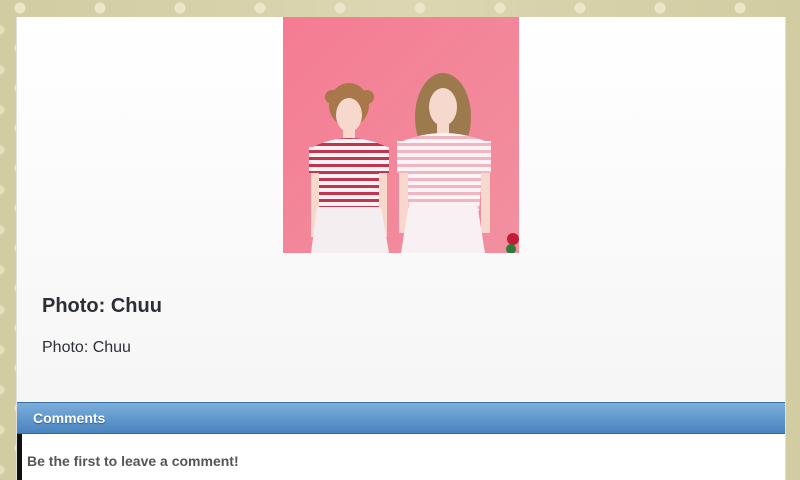 This screenshot has height=480, width=800. I want to click on article-photo, so click(401, 135).